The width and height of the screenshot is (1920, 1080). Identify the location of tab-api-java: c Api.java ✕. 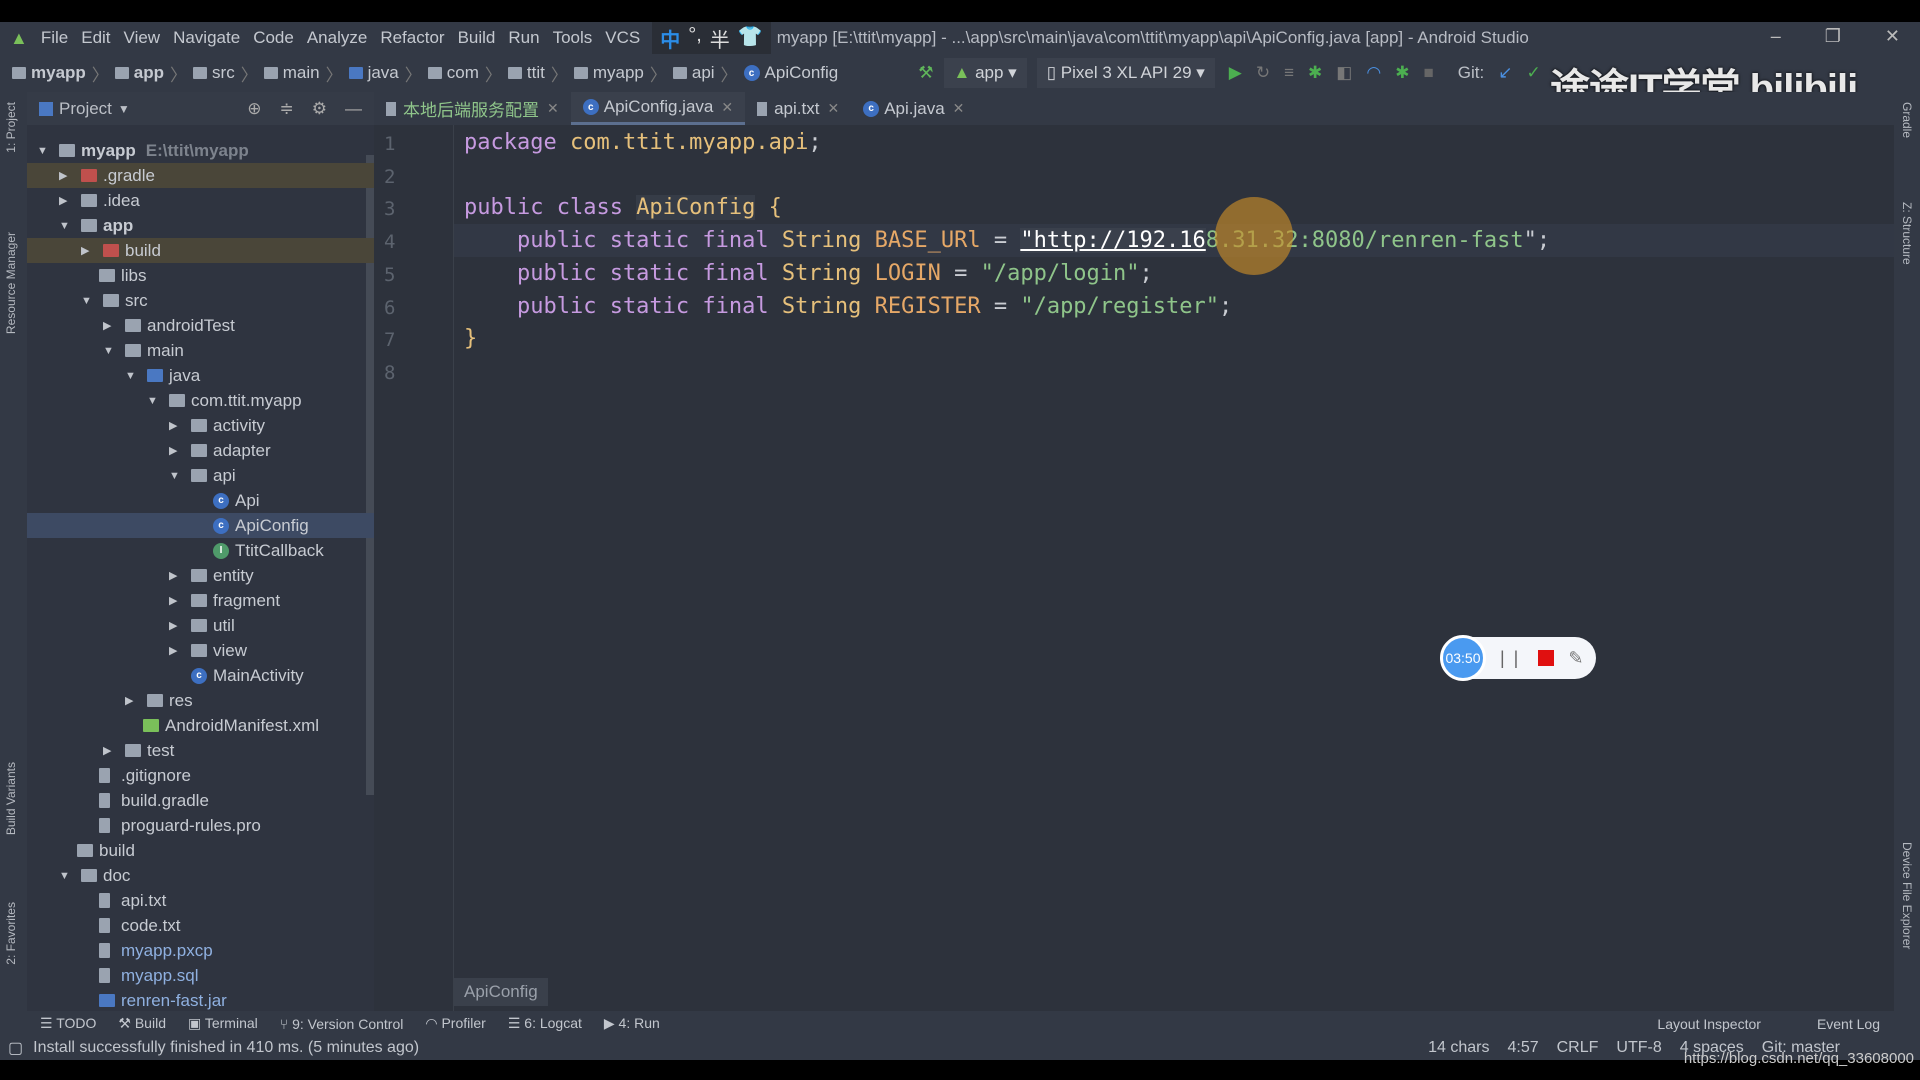
(913, 108).